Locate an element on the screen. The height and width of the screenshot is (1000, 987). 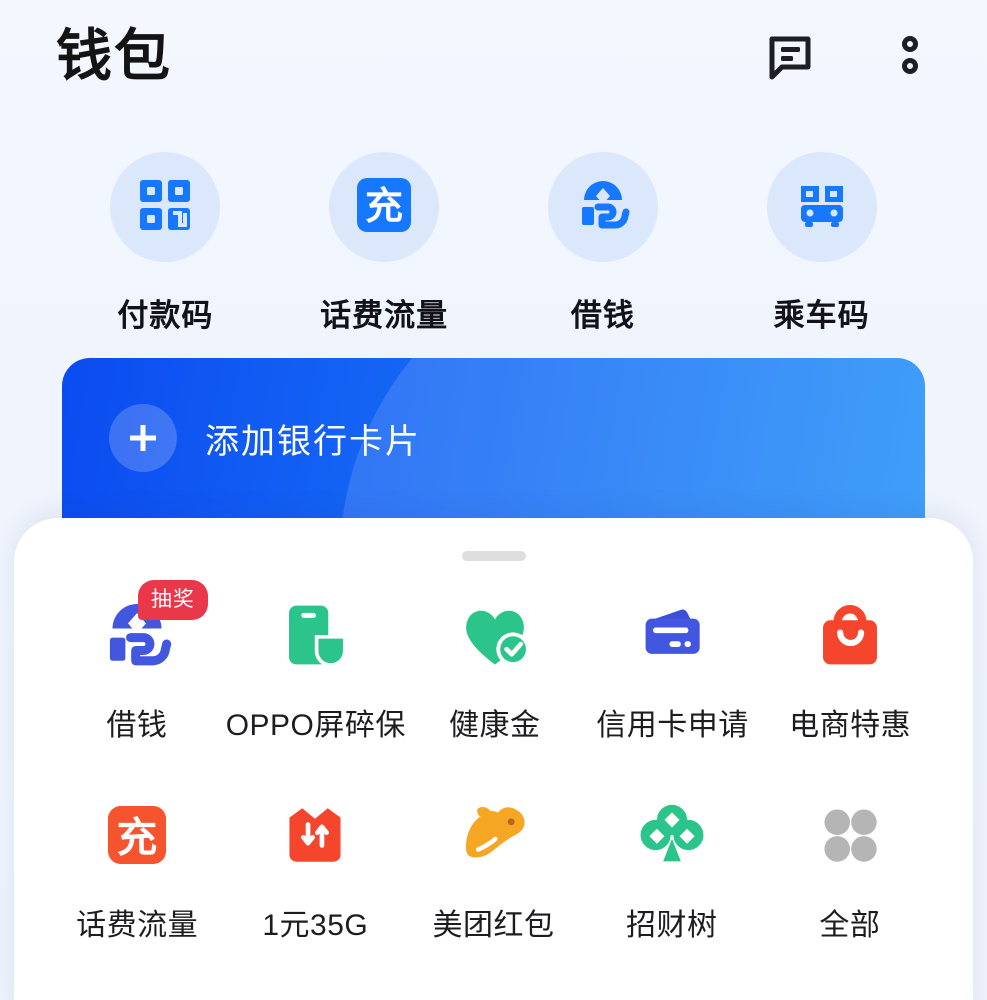
grid-all-dots-icon is located at coordinates (850, 837).